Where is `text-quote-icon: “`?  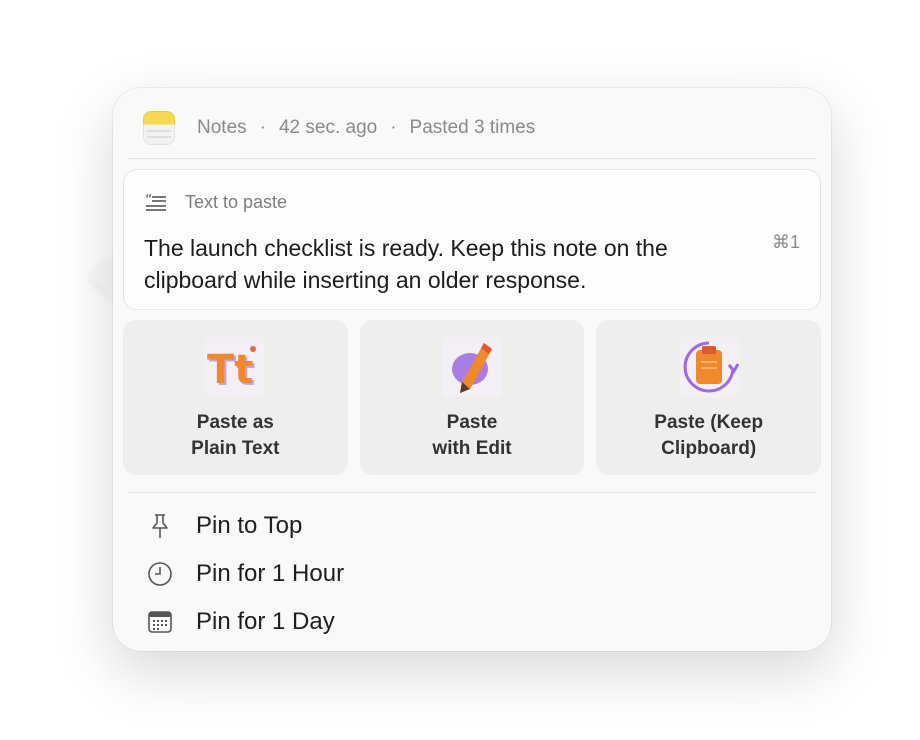 text-quote-icon: “ is located at coordinates (155, 202).